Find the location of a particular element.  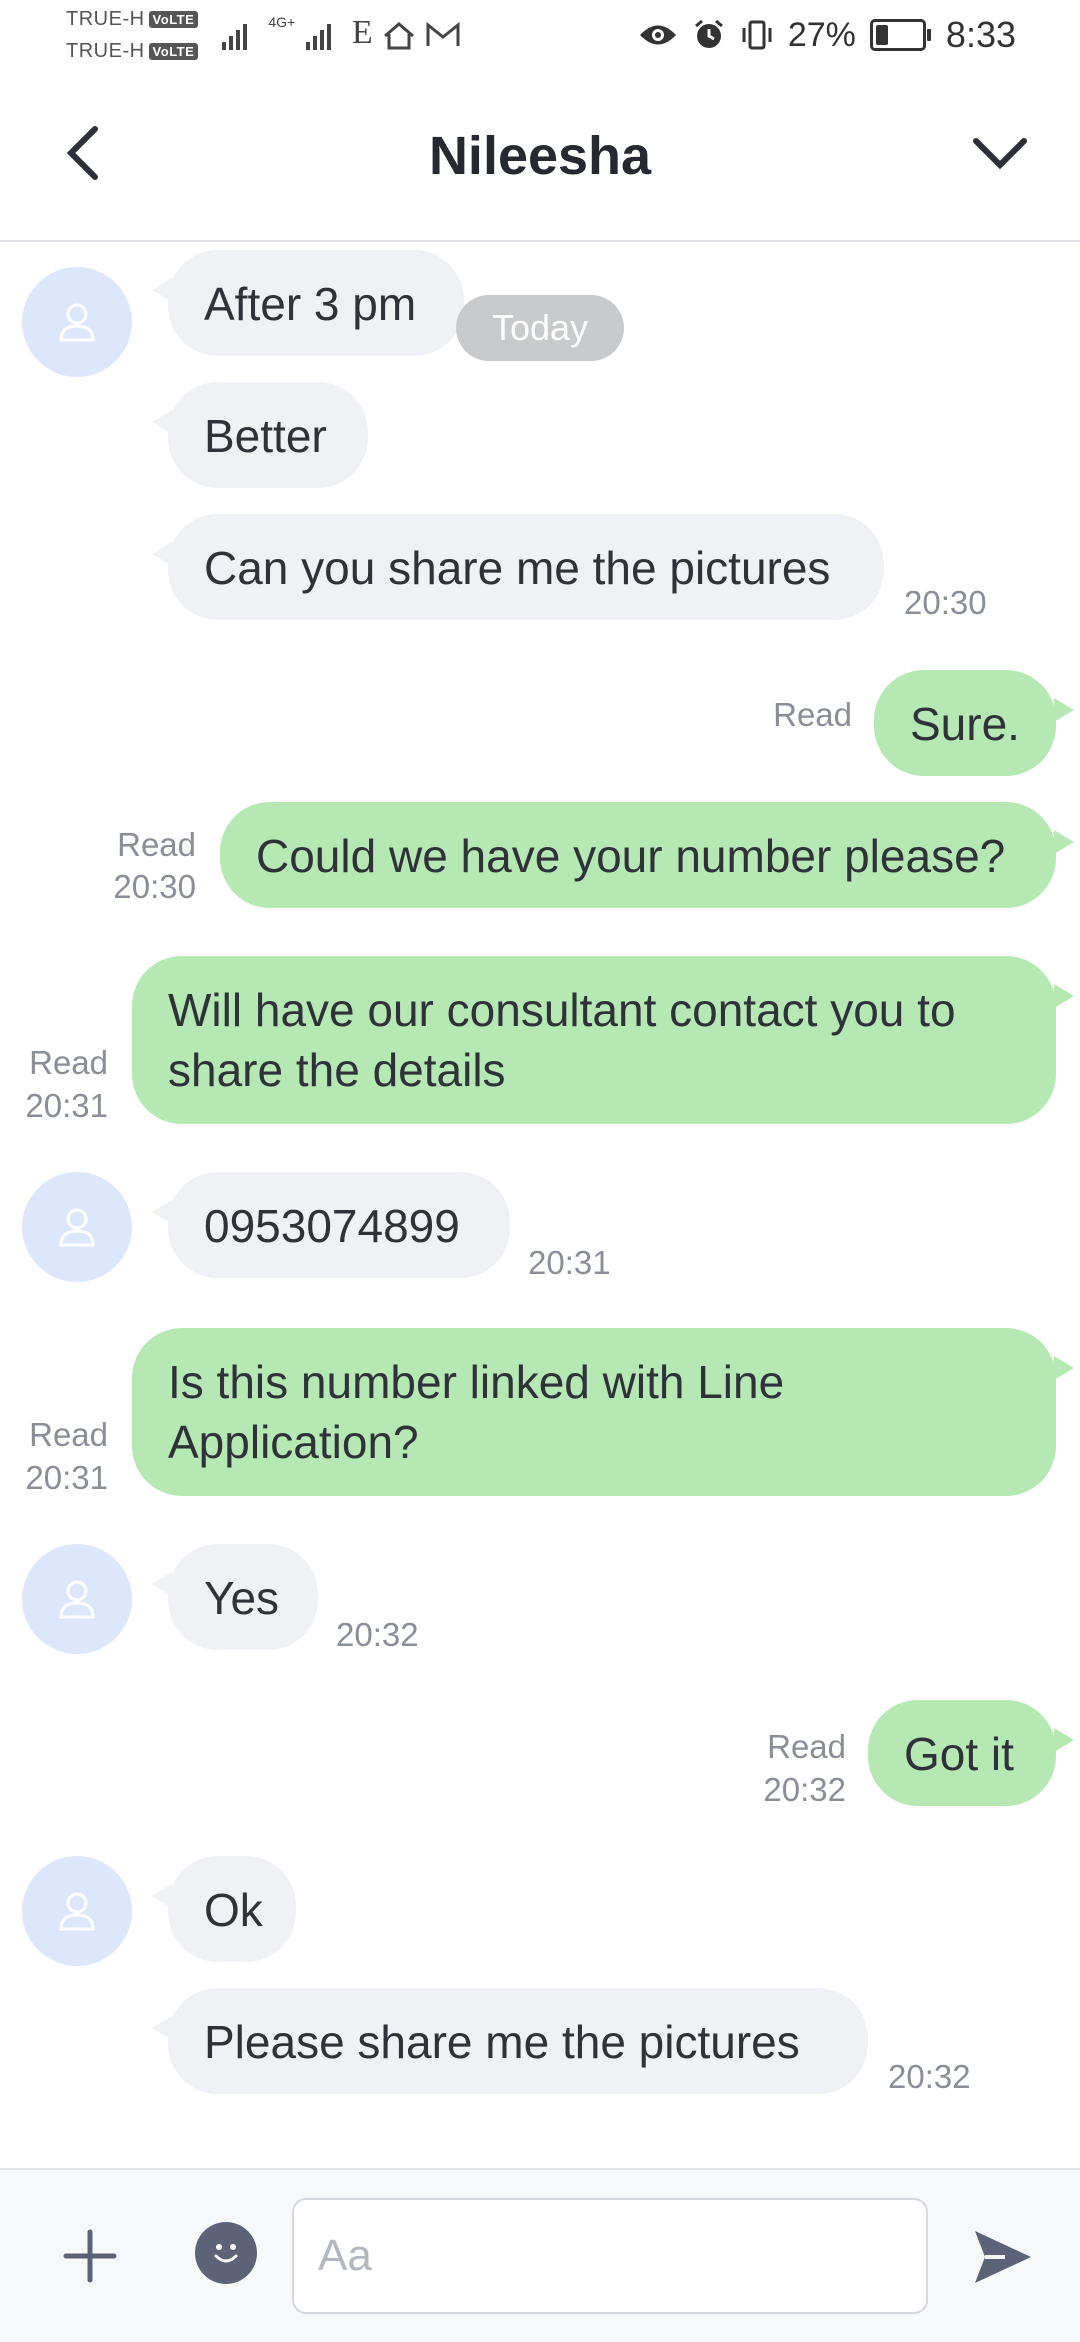

composer-bar is located at coordinates (540, 2255).